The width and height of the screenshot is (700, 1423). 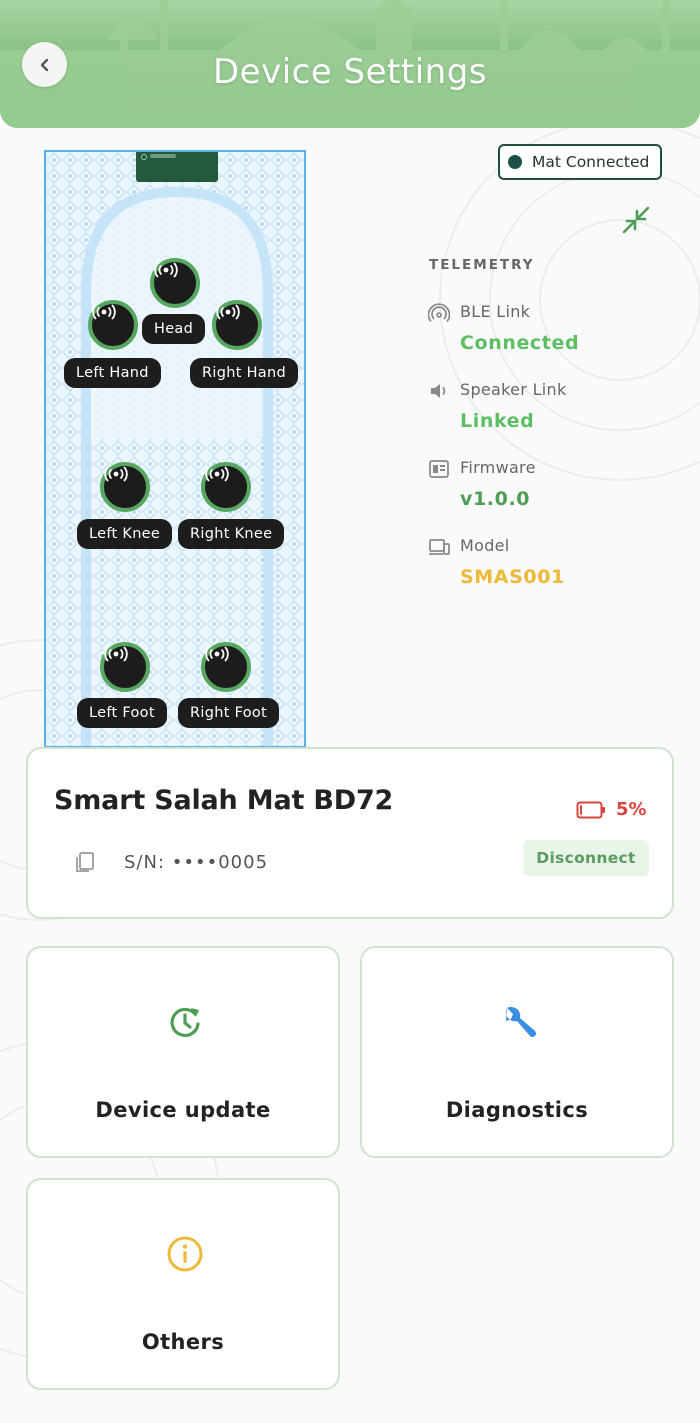 I want to click on devices-icon, so click(x=439, y=547).